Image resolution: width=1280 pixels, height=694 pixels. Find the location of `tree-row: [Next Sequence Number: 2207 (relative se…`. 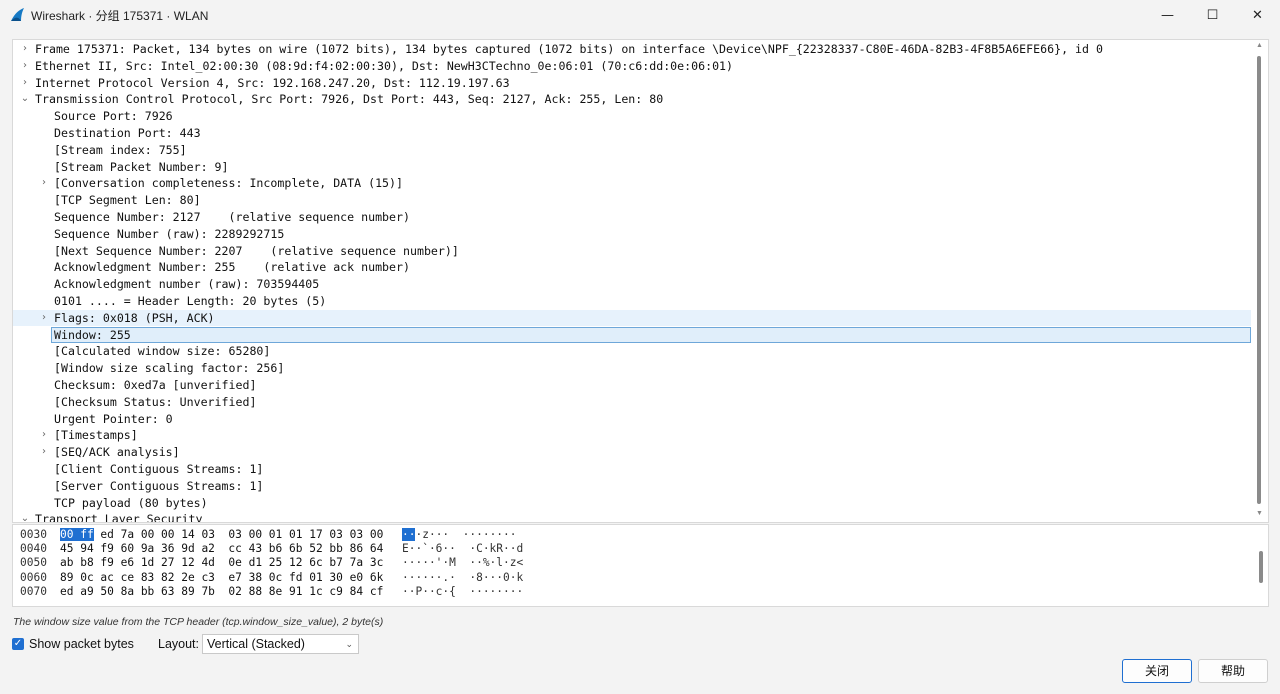

tree-row: [Next Sequence Number: 2207 (relative se… is located at coordinates (632, 251).